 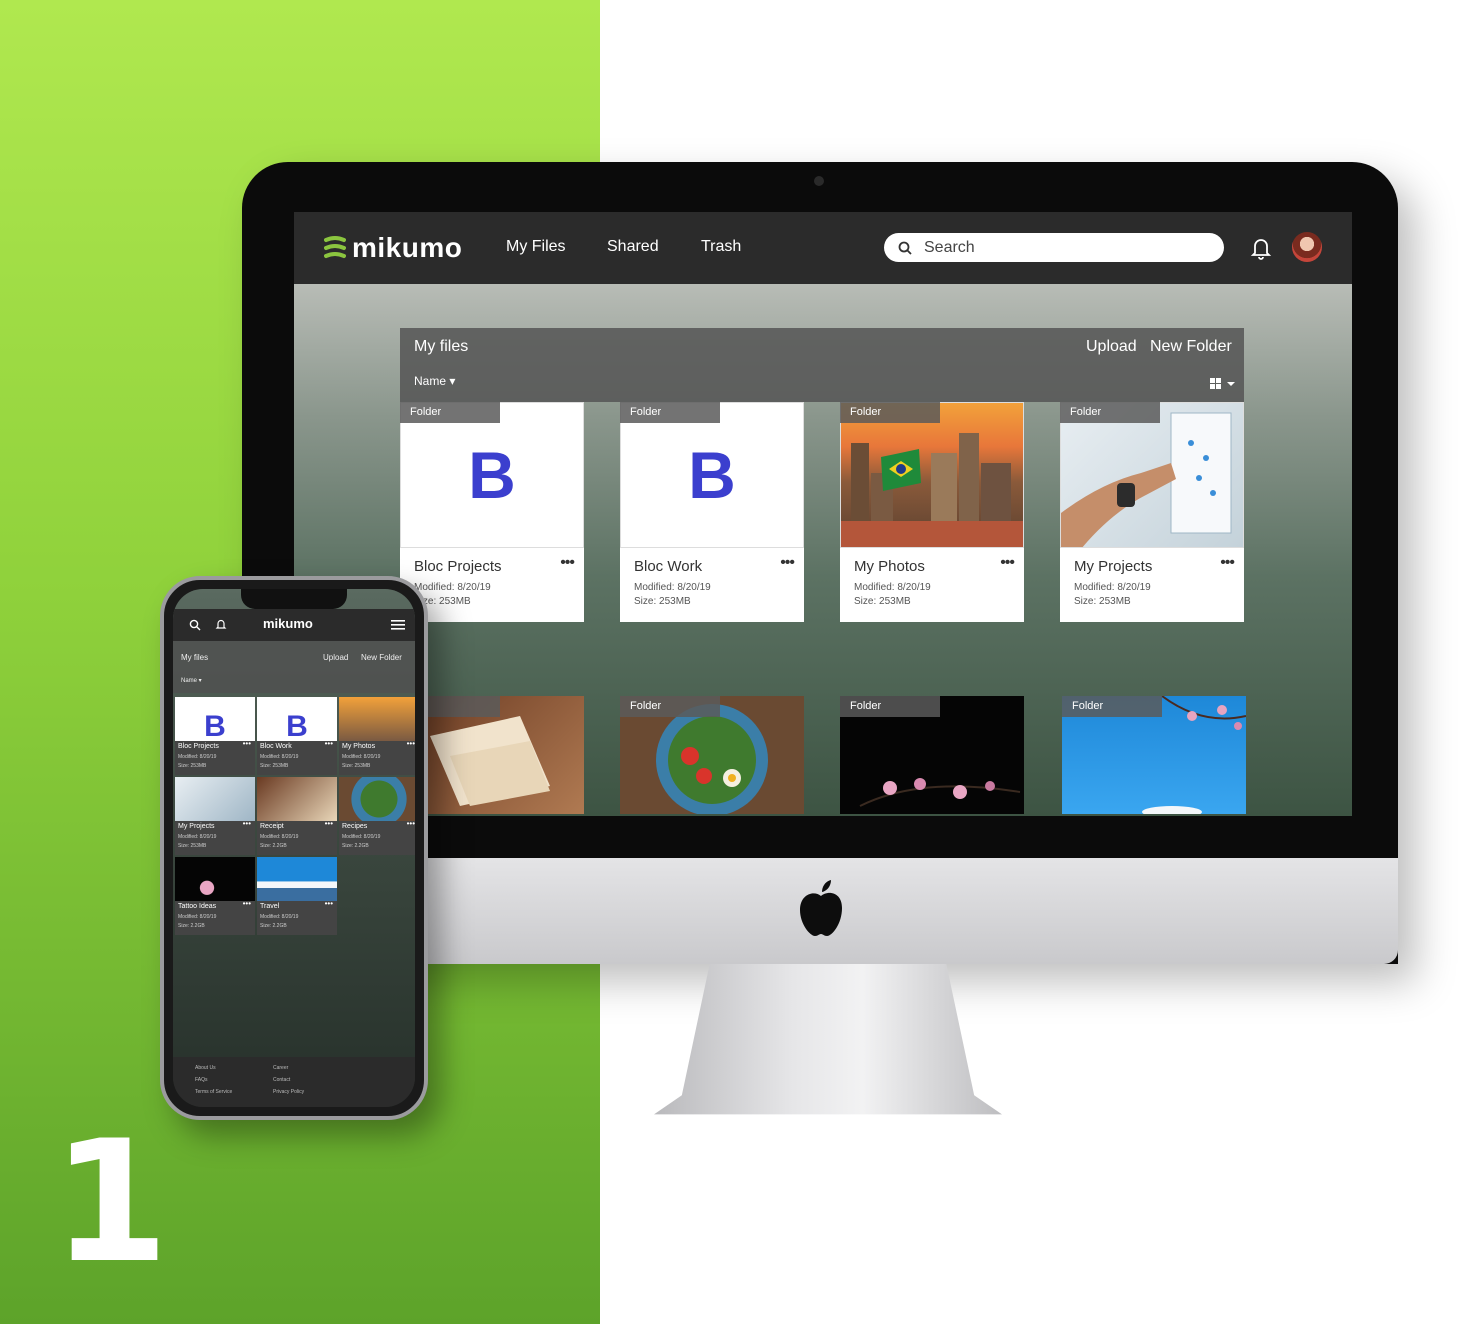 What do you see at coordinates (276, 746) in the screenshot?
I see `mobile-folder-name: Bloc Work` at bounding box center [276, 746].